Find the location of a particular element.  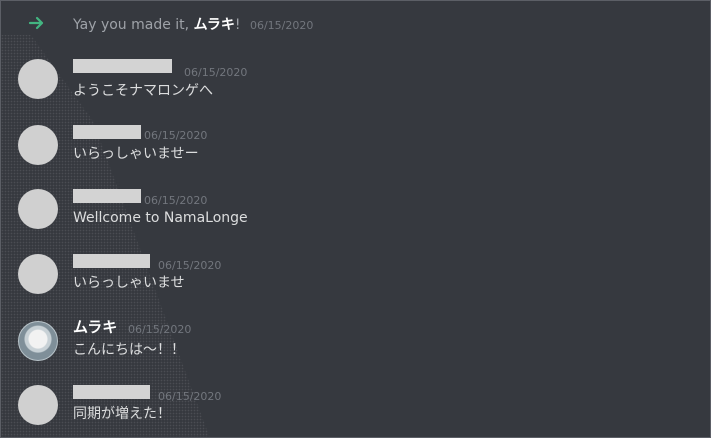

system-message-suffix: ! is located at coordinates (237, 25).